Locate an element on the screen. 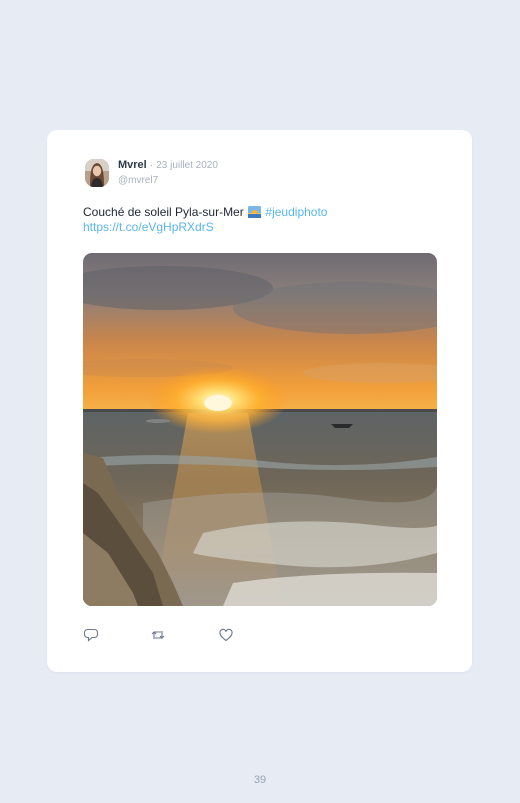 This screenshot has height=803, width=520. avatar is located at coordinates (97, 173).